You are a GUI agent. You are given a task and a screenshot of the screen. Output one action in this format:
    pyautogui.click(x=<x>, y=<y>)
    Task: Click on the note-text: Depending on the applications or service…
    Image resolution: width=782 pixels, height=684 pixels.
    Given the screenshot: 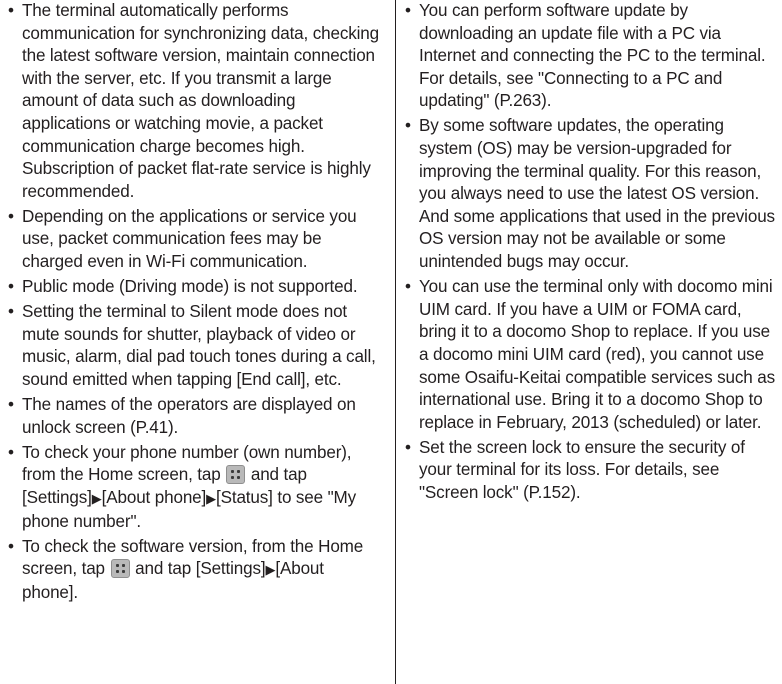 What is the action you would take?
    pyautogui.click(x=189, y=239)
    